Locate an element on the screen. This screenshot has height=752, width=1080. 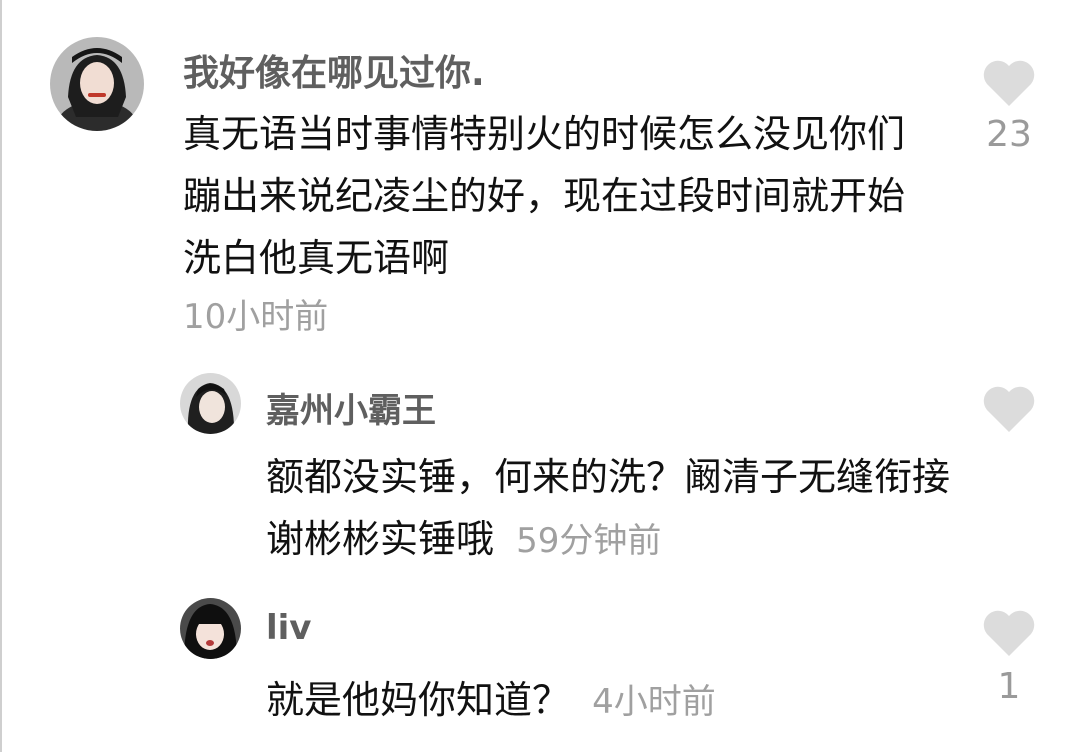
reply-text: 额都没实锤，何来的洗？阚清子无缝衔接谢彬彬实锤哦 59分钟前 is located at coordinates (611, 509).